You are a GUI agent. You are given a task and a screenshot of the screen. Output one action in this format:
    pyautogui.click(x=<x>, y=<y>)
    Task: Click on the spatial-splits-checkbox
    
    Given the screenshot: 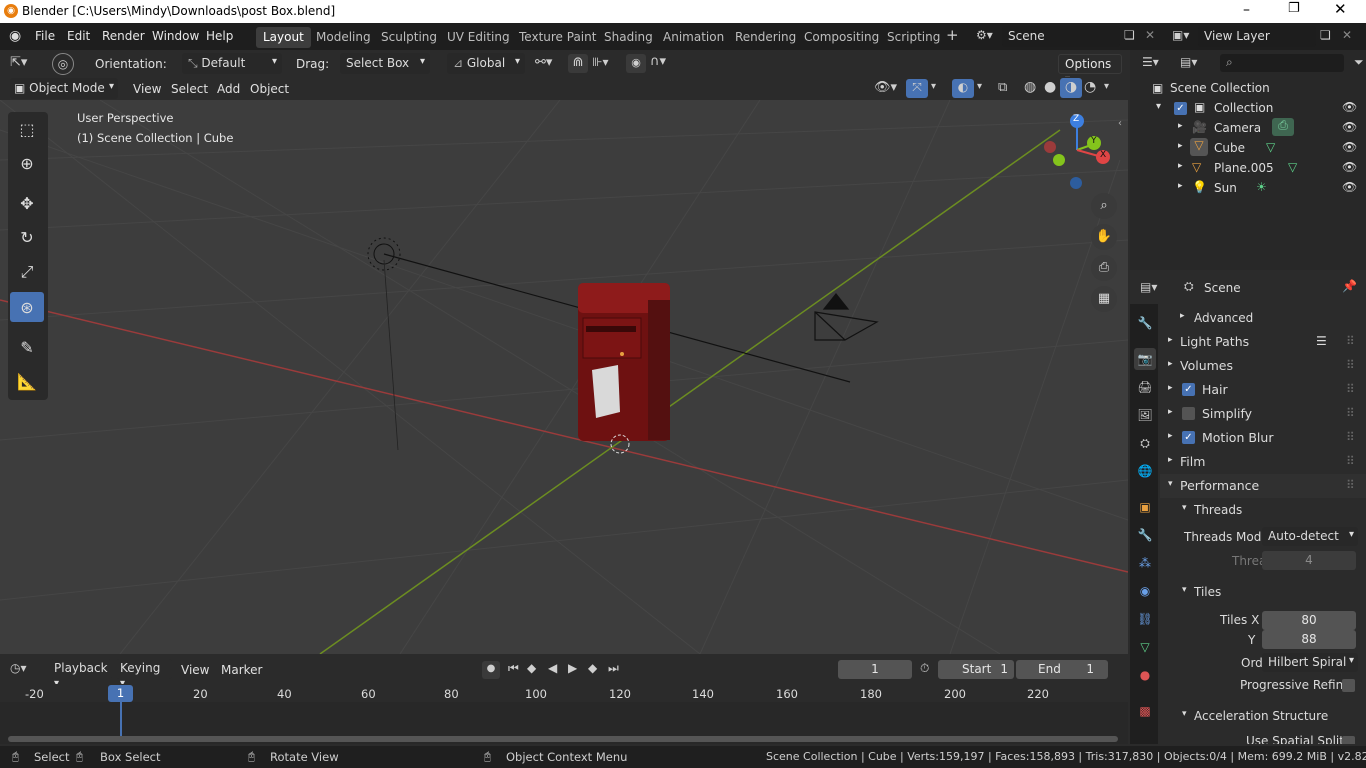 What is the action you would take?
    pyautogui.click(x=1348, y=740)
    